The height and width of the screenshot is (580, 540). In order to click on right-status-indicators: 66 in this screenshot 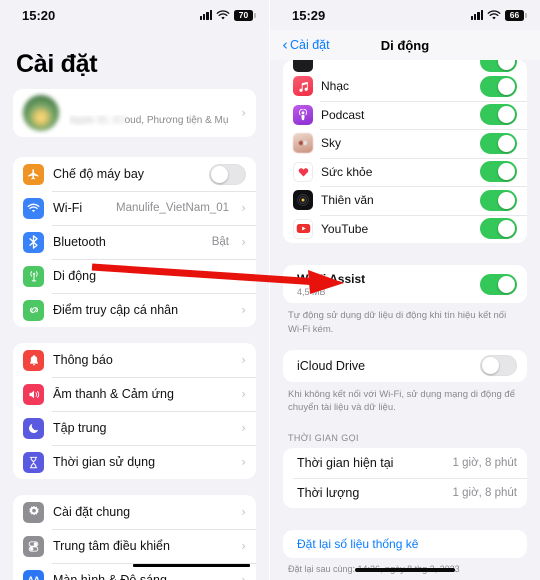, I will do `click(498, 15)`.